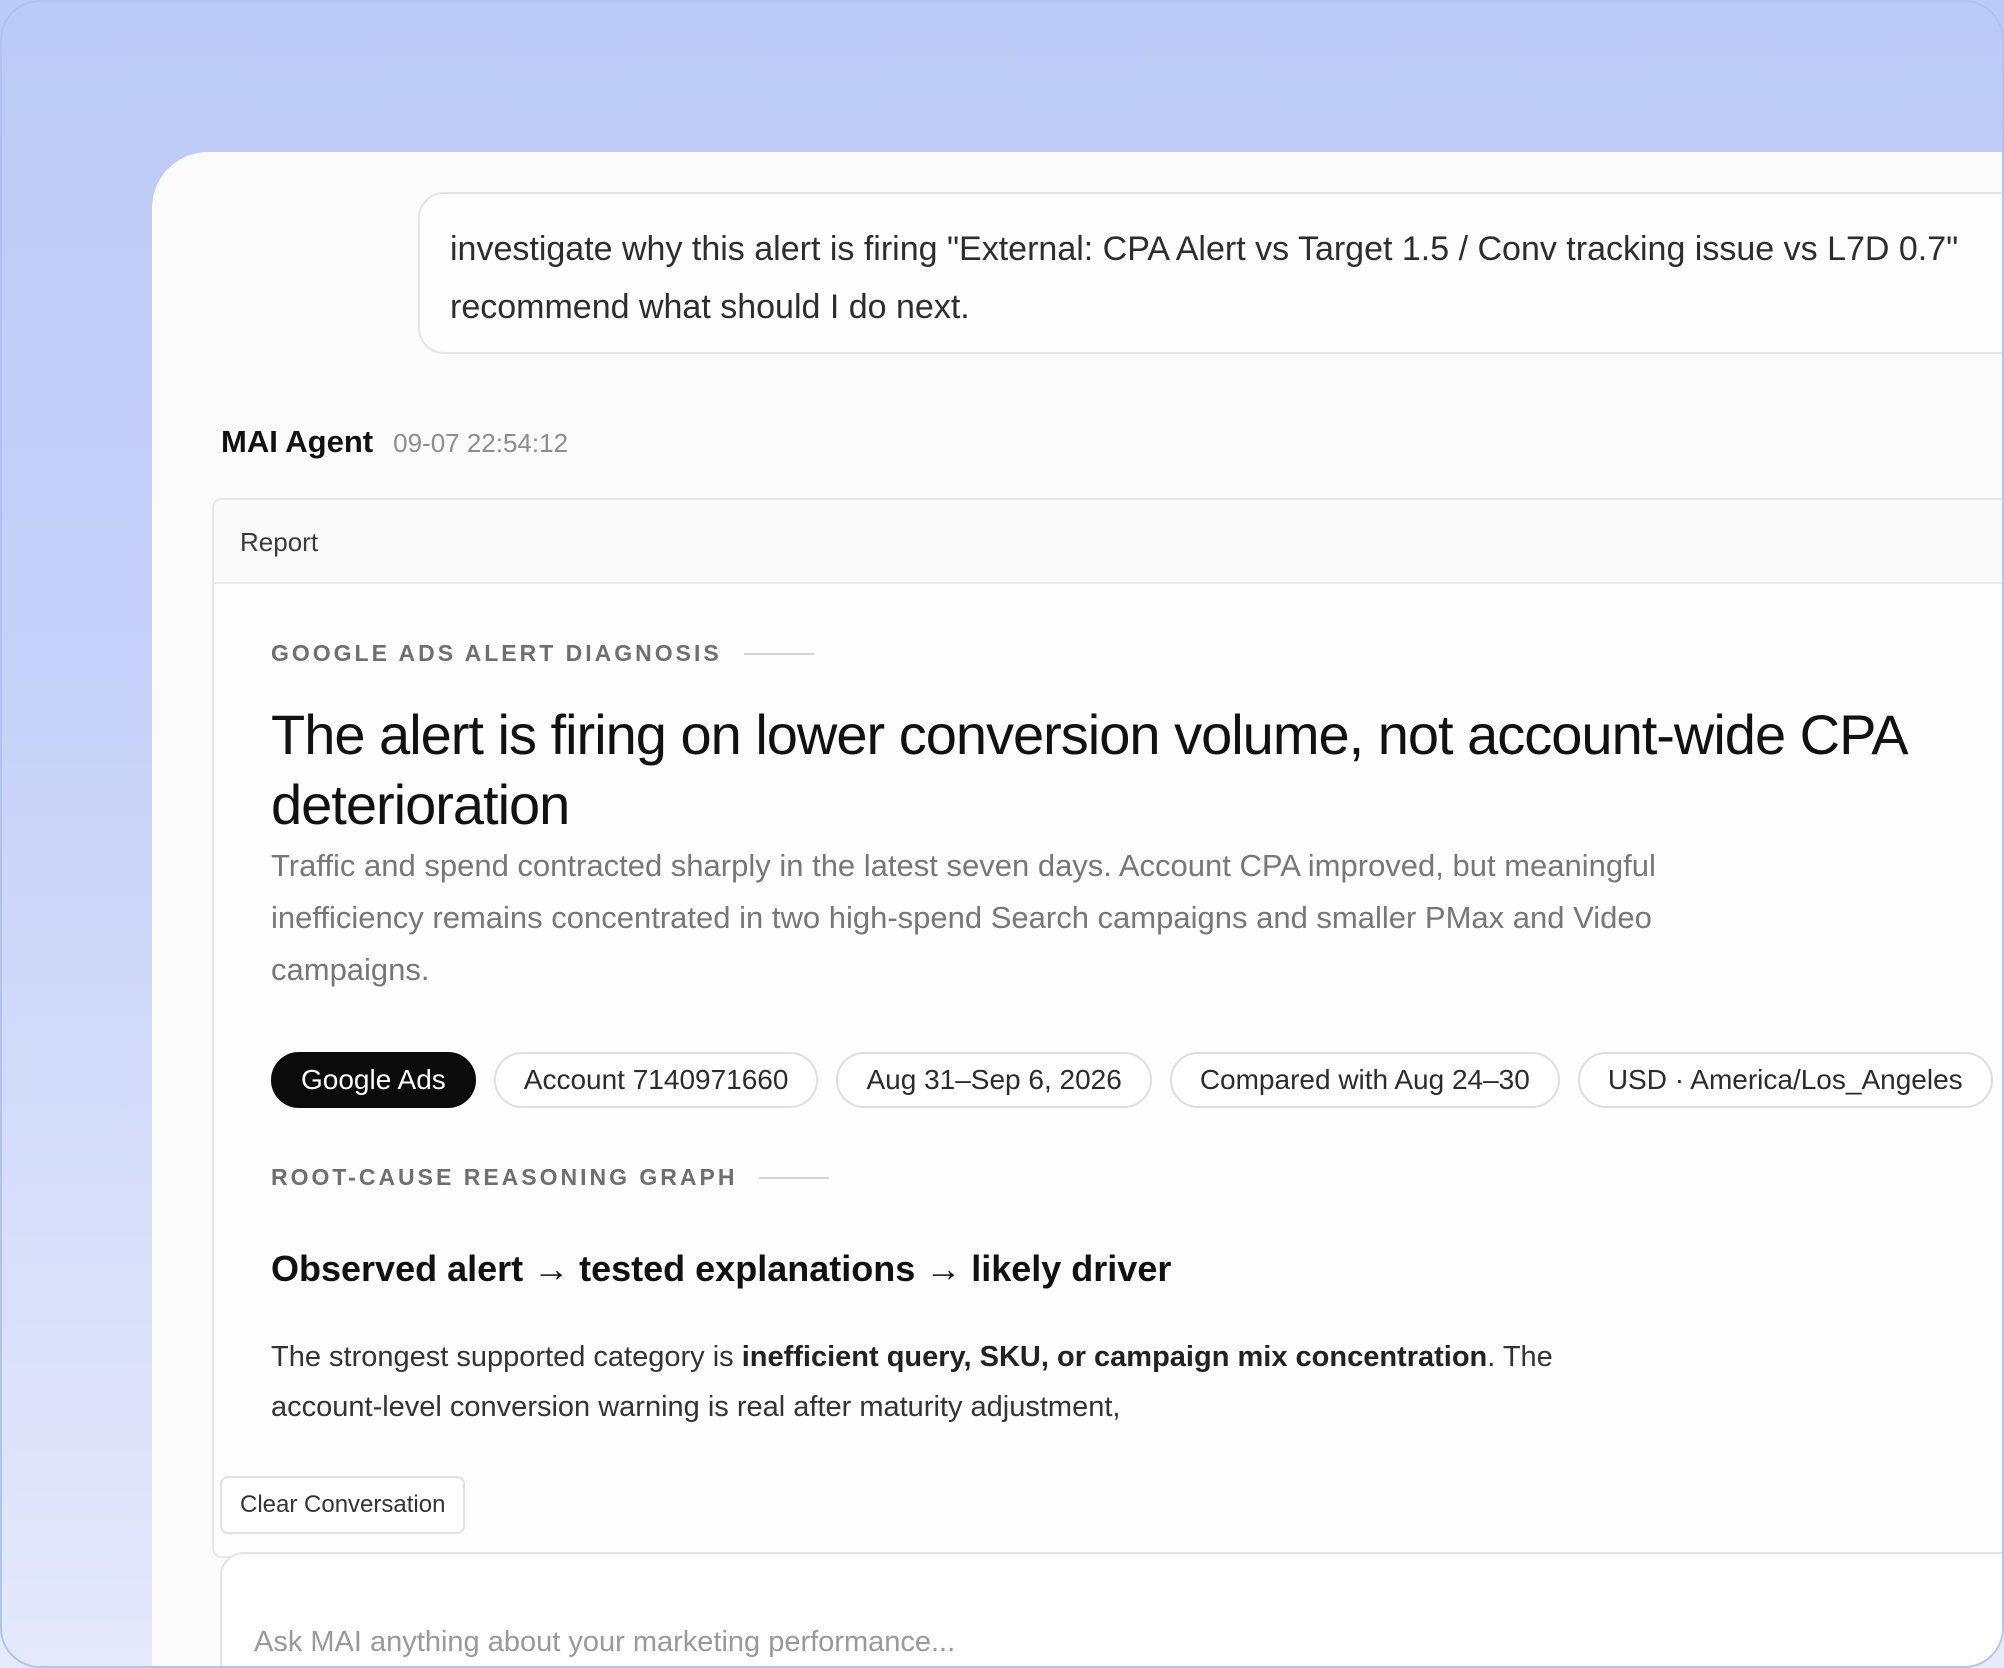 The image size is (2004, 1668). Describe the element at coordinates (1364, 1080) in the screenshot. I see `chip-comparison: Compared with Aug 24–30` at that location.